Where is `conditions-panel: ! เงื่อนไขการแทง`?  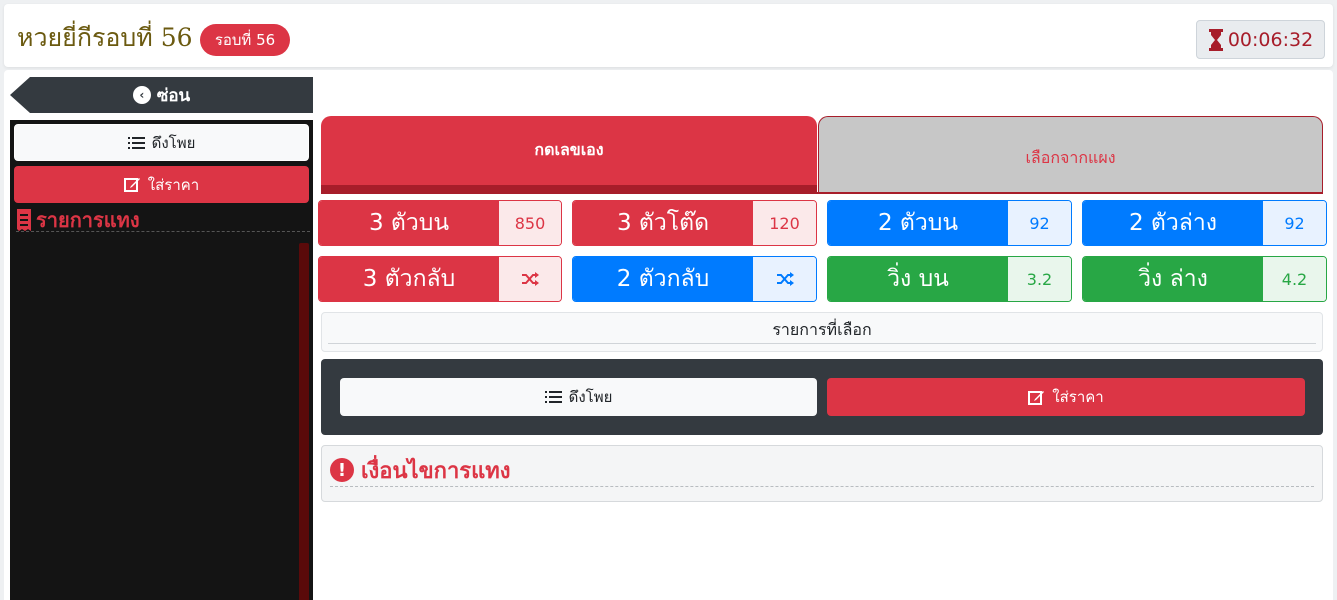
conditions-panel: ! เงื่อนไขการแทง is located at coordinates (822, 473).